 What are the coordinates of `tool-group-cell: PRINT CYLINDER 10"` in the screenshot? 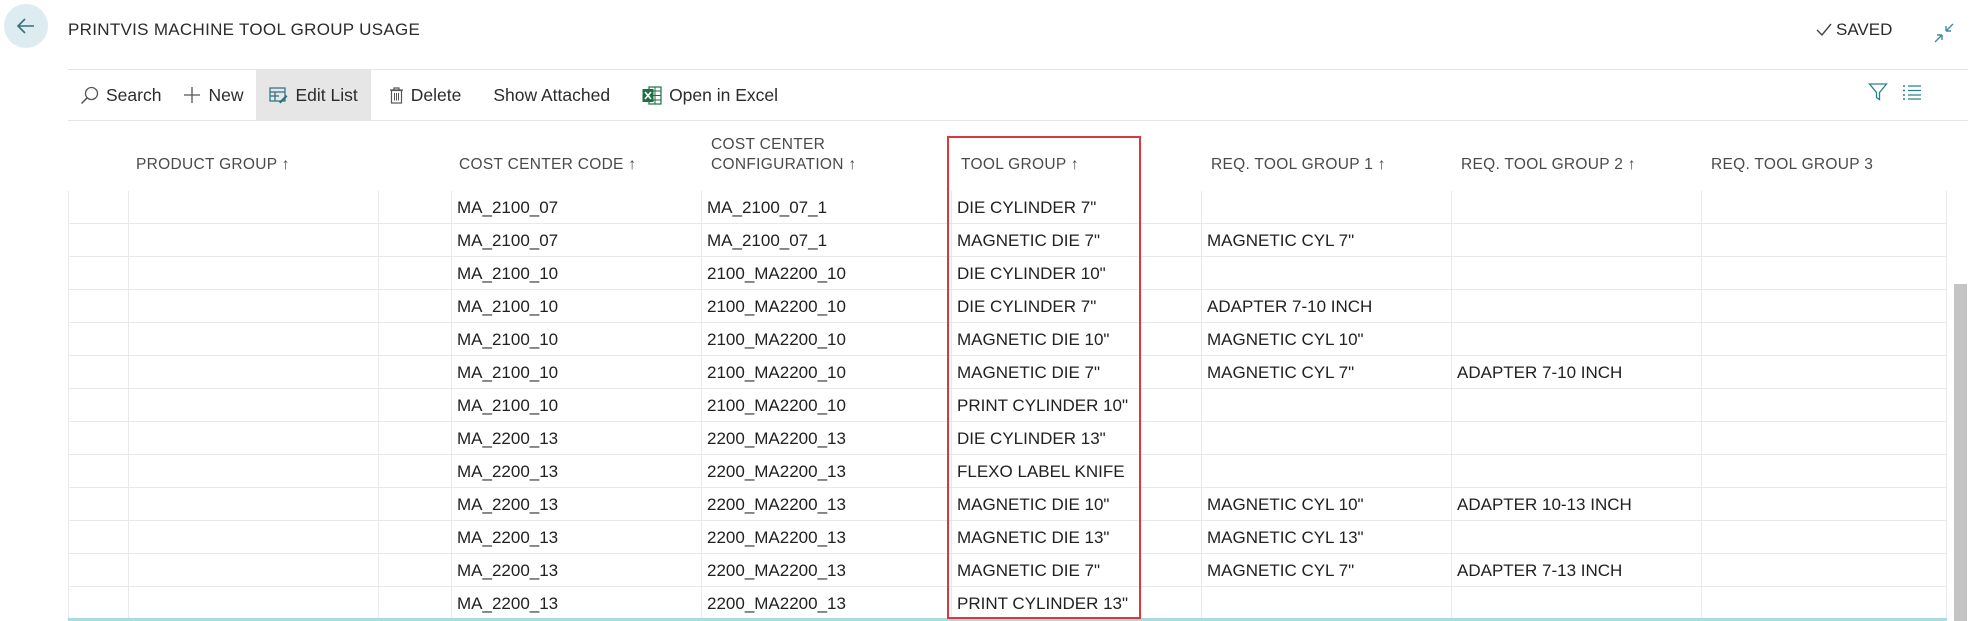 It's located at (1076, 405).